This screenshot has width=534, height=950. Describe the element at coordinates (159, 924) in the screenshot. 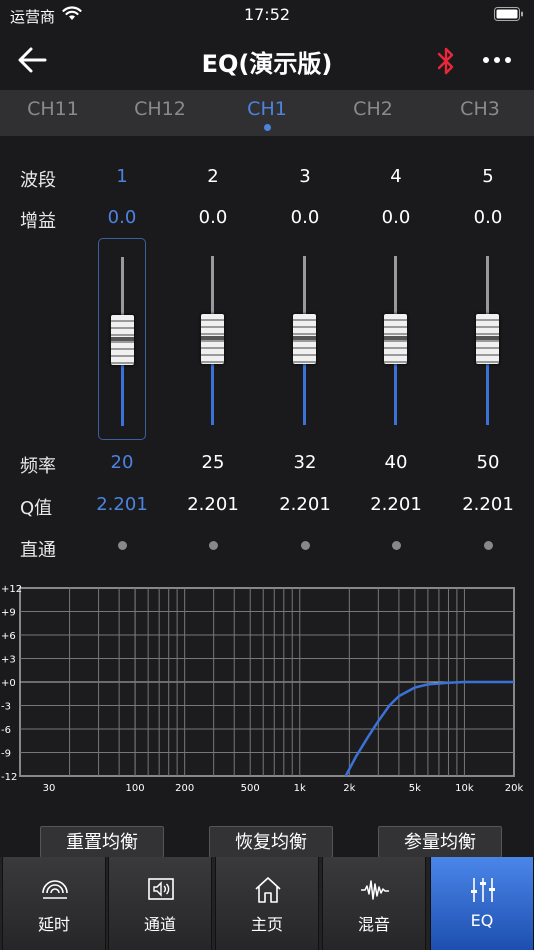

I see `bottom-tab-label: 通道` at that location.